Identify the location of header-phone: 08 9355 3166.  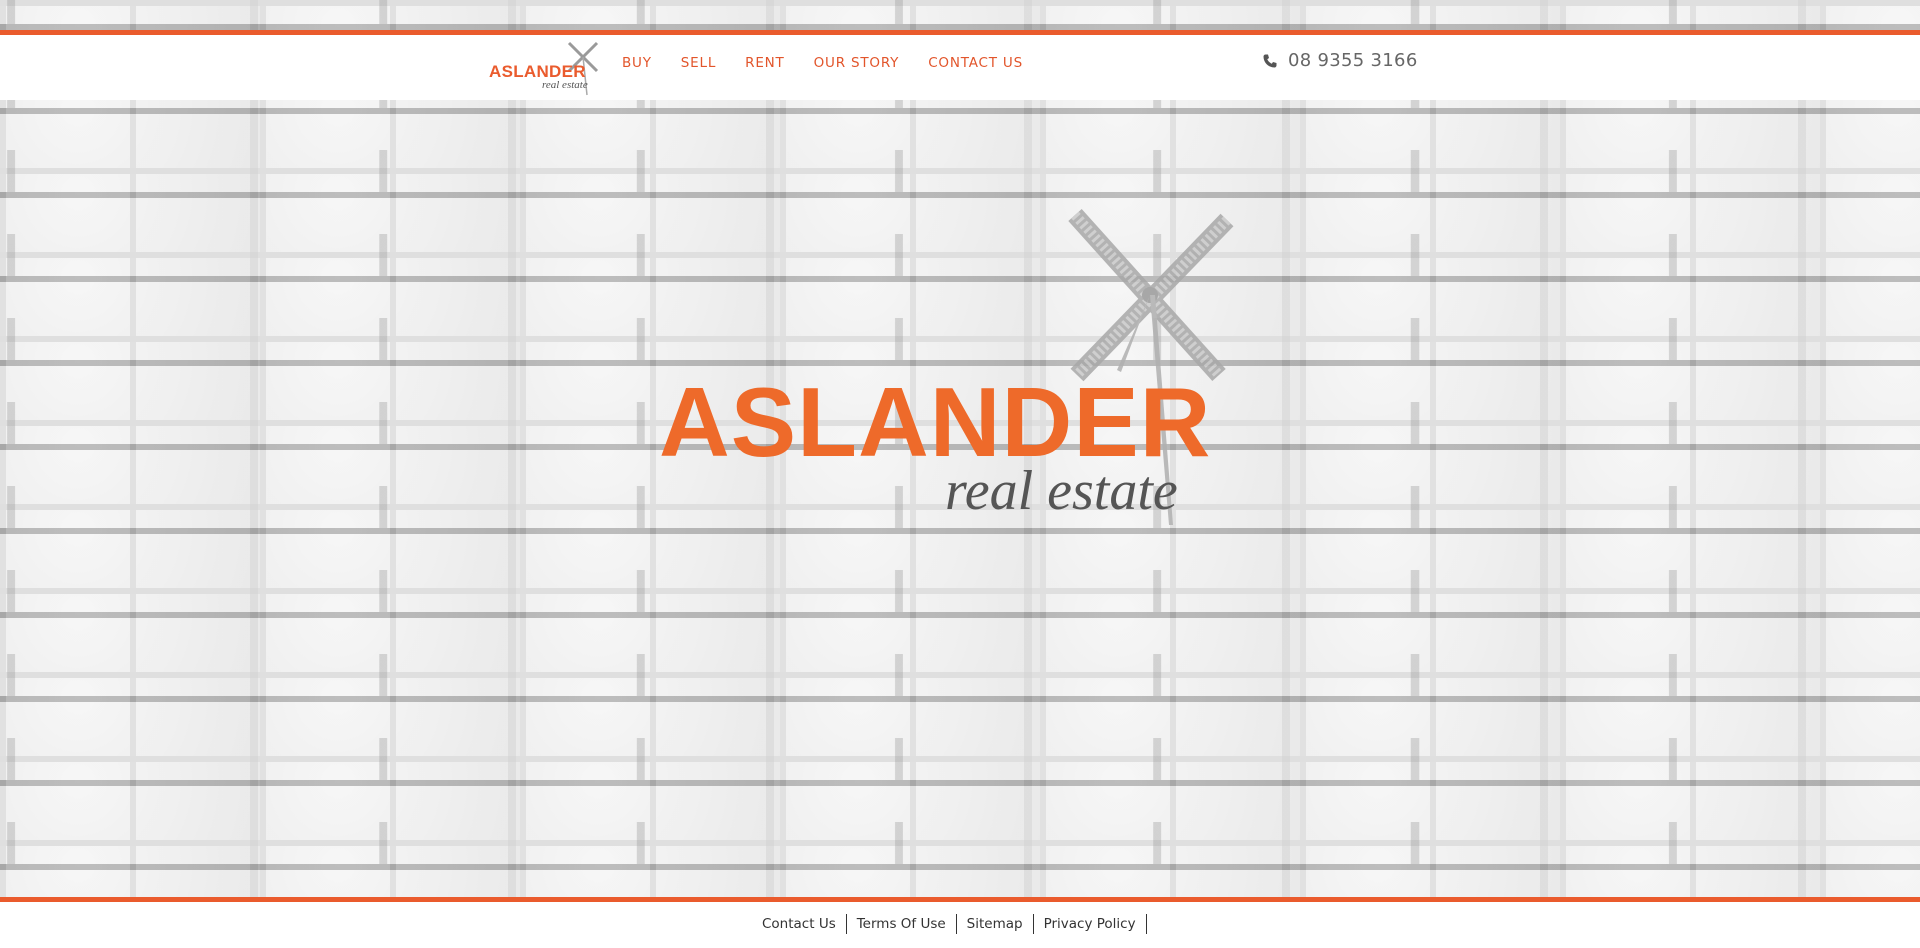
(1340, 60).